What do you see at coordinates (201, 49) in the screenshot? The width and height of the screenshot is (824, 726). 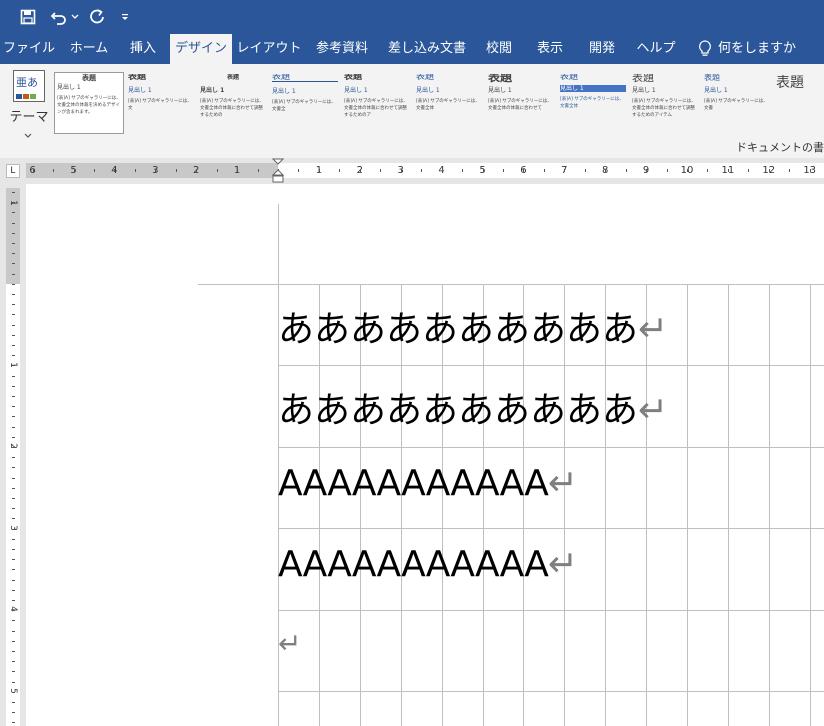 I see `tab-design: デザイン` at bounding box center [201, 49].